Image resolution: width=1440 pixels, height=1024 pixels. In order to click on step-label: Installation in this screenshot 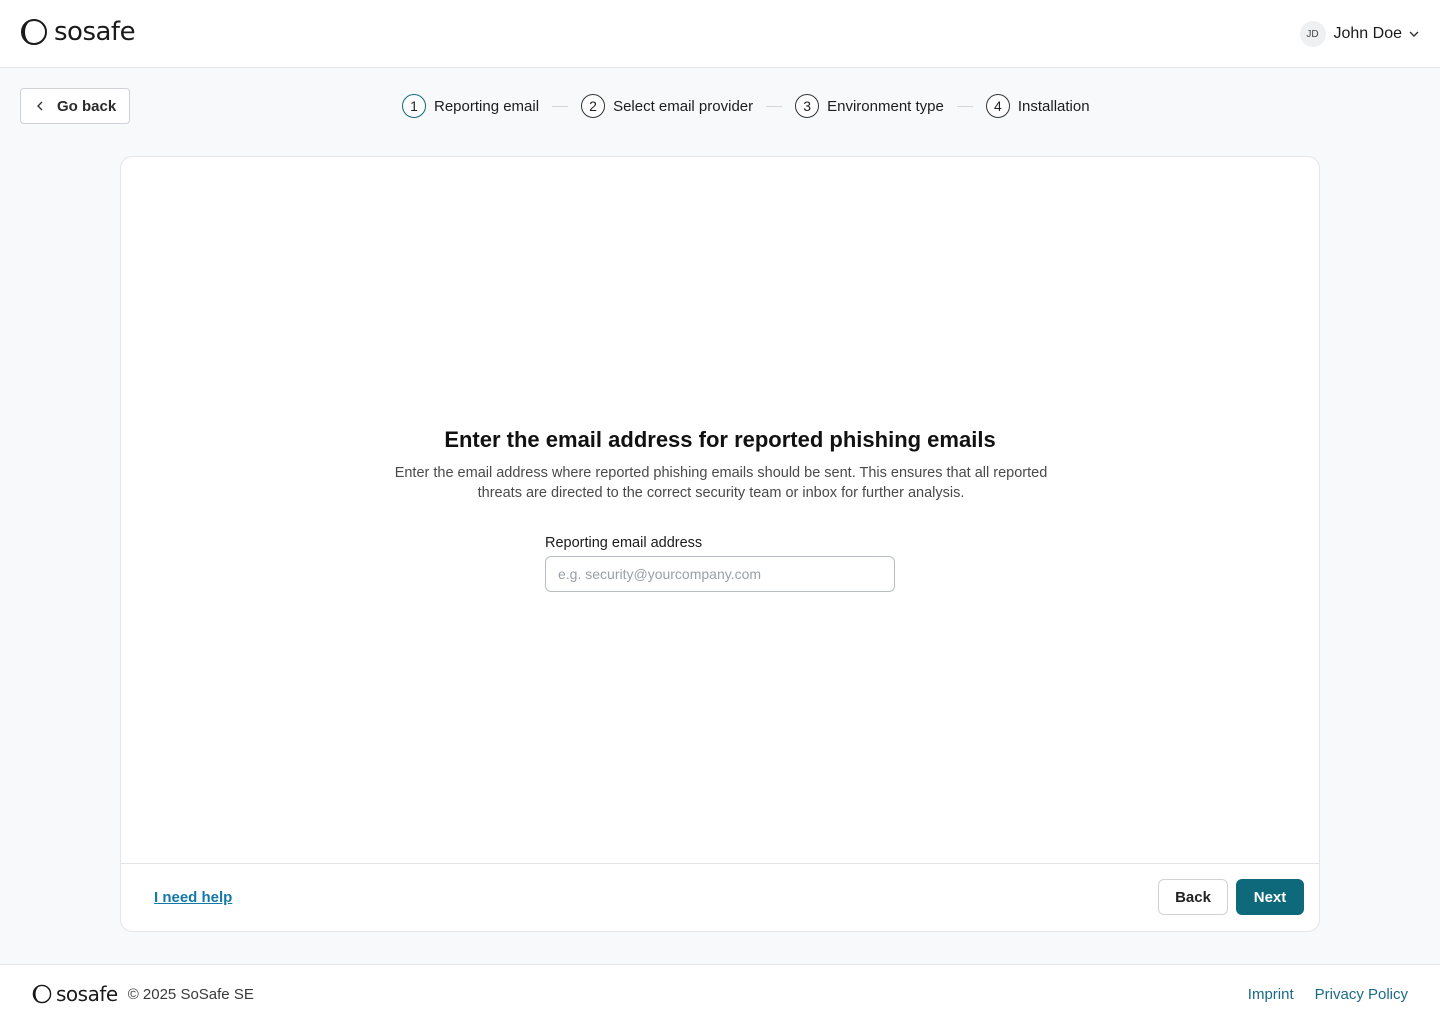, I will do `click(1053, 106)`.